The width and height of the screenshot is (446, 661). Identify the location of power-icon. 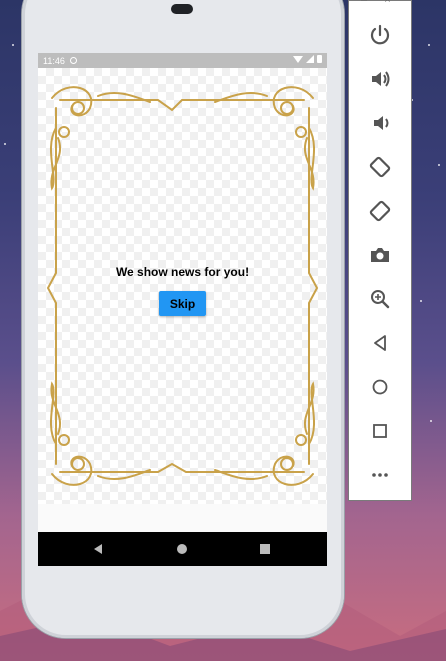
(380, 35).